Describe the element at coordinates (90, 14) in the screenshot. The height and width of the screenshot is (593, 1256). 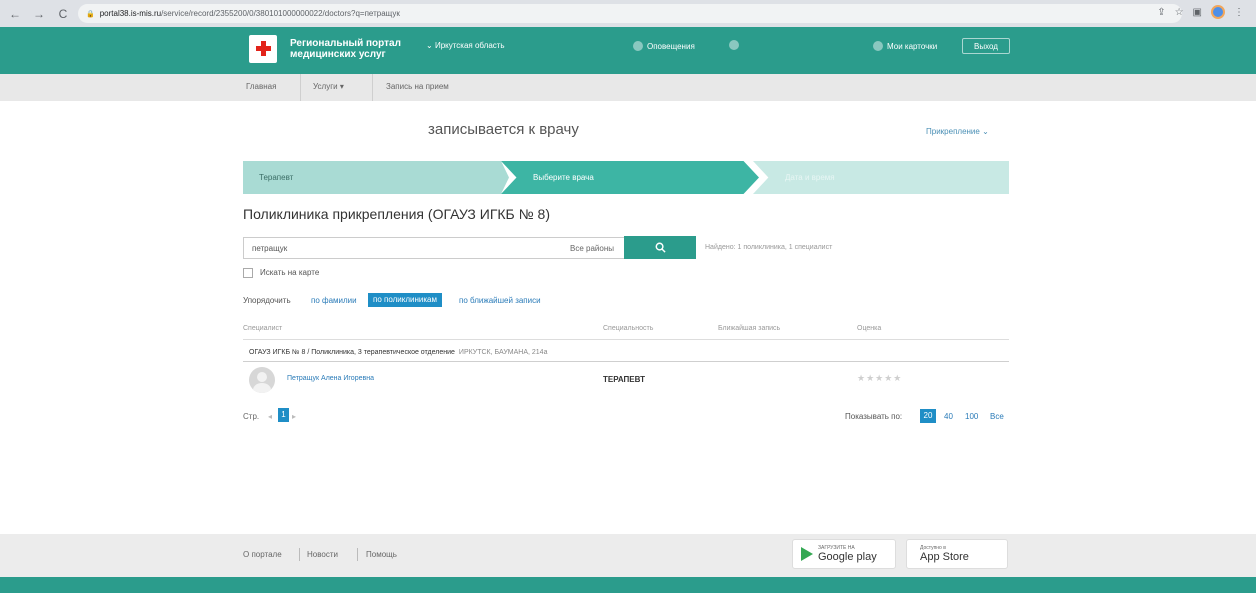
I see `lock-icon: 🔒` at that location.